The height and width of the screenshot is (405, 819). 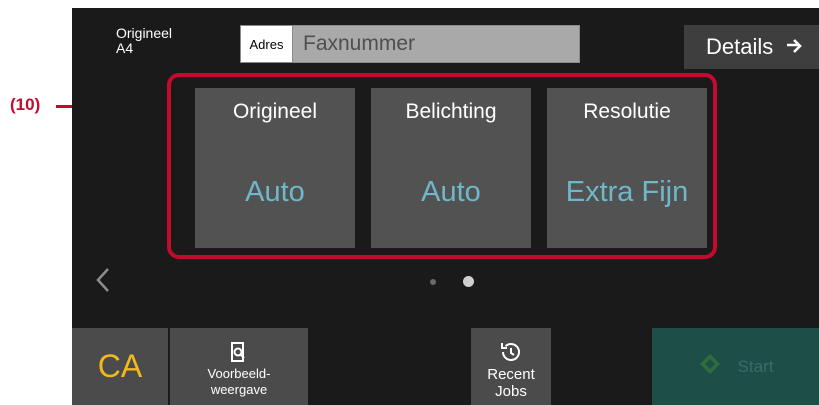 What do you see at coordinates (735, 366) in the screenshot?
I see `start-button: Start` at bounding box center [735, 366].